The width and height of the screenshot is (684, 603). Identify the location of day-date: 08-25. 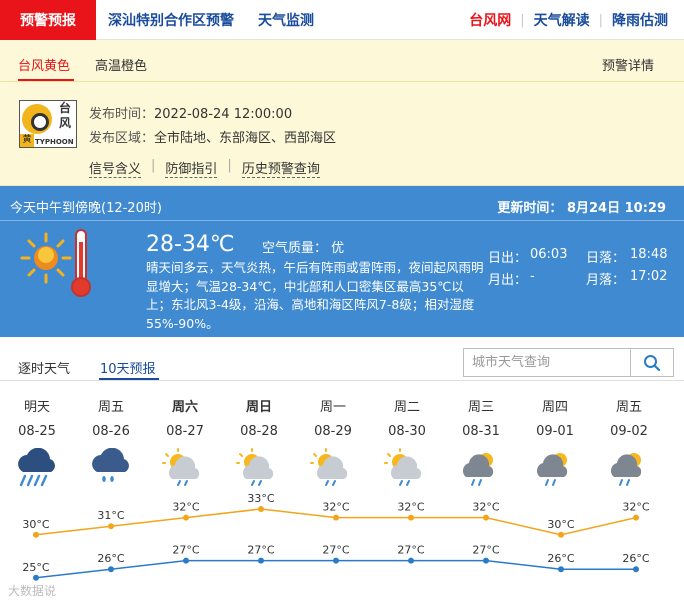
(37, 431).